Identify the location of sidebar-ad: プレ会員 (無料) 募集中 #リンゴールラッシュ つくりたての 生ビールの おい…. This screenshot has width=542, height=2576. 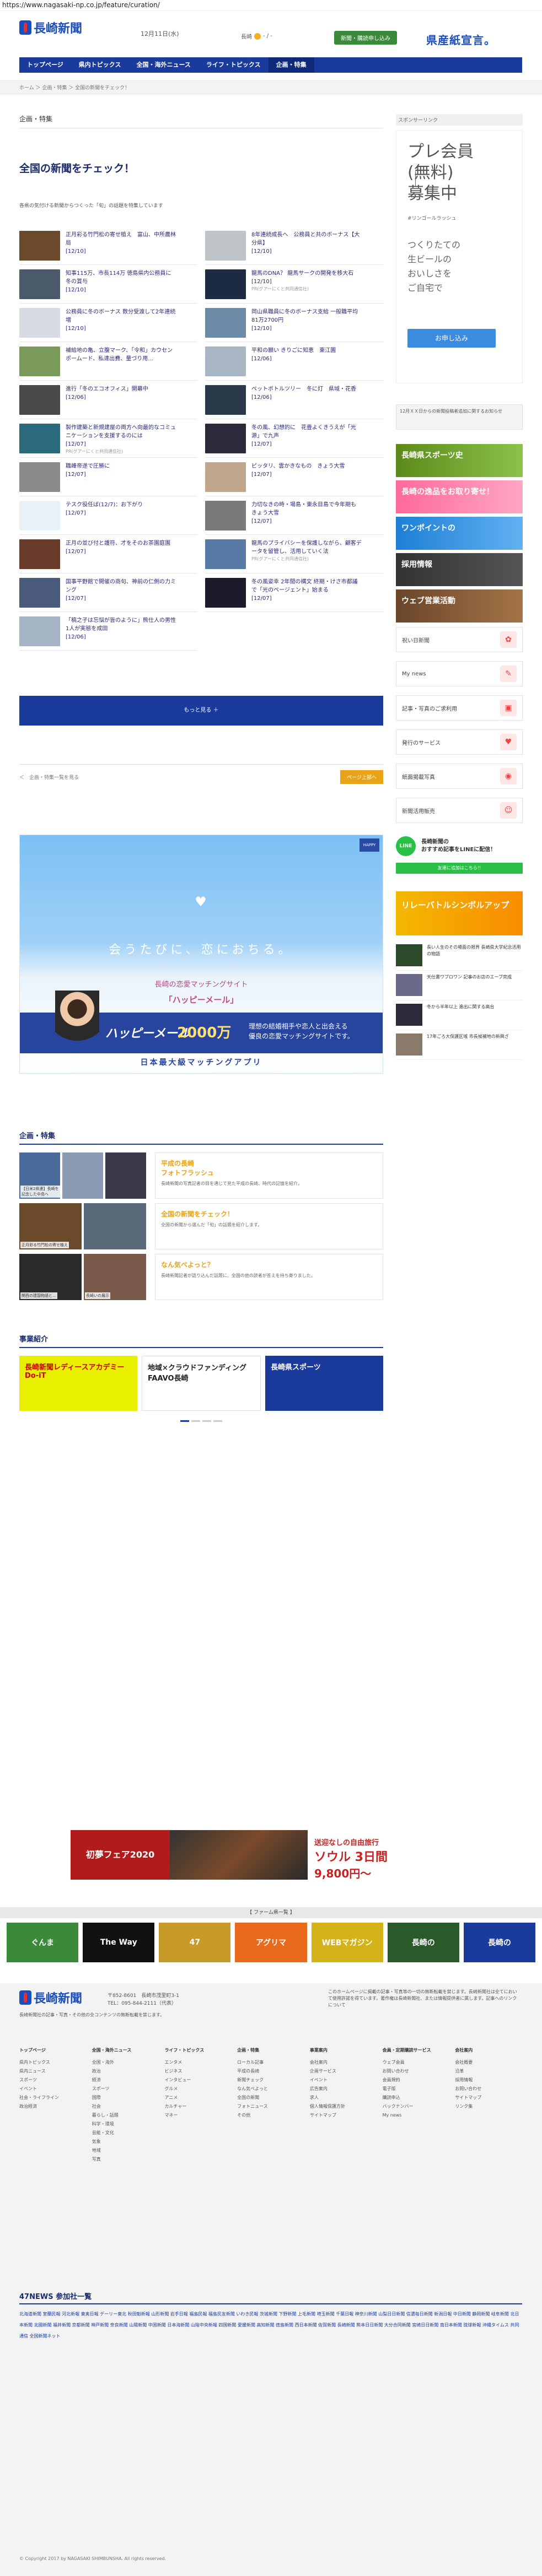
(459, 256).